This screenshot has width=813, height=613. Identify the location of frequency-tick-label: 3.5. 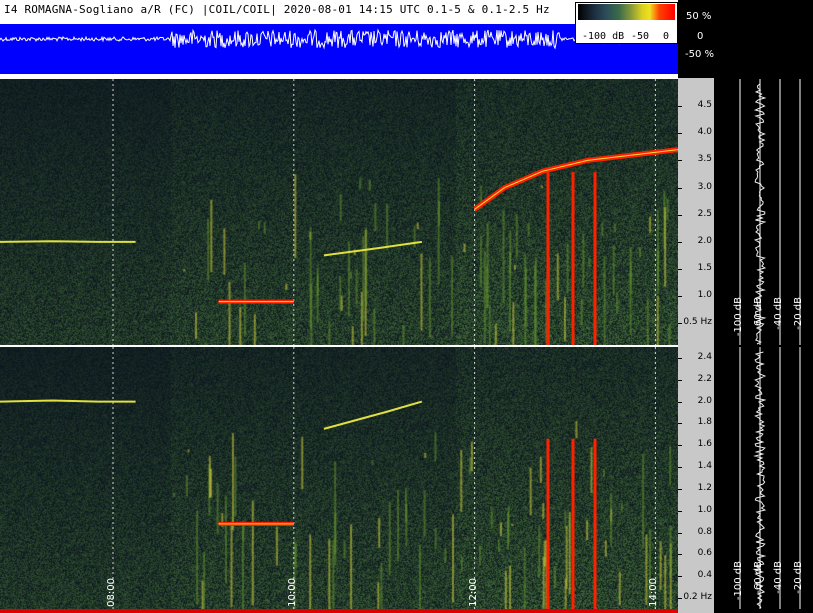
(704, 159).